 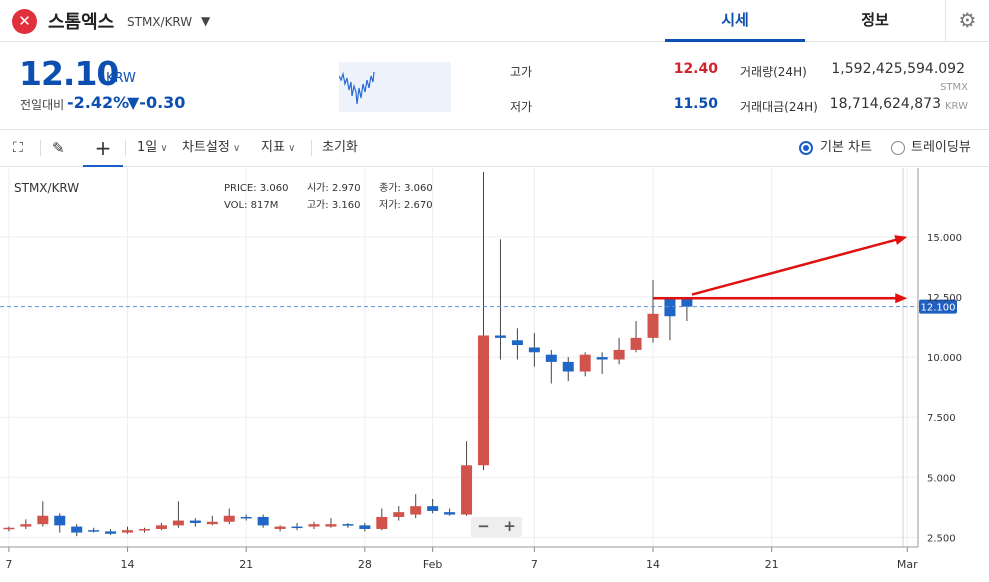 I want to click on y-tick-label: 15.000, so click(x=944, y=238).